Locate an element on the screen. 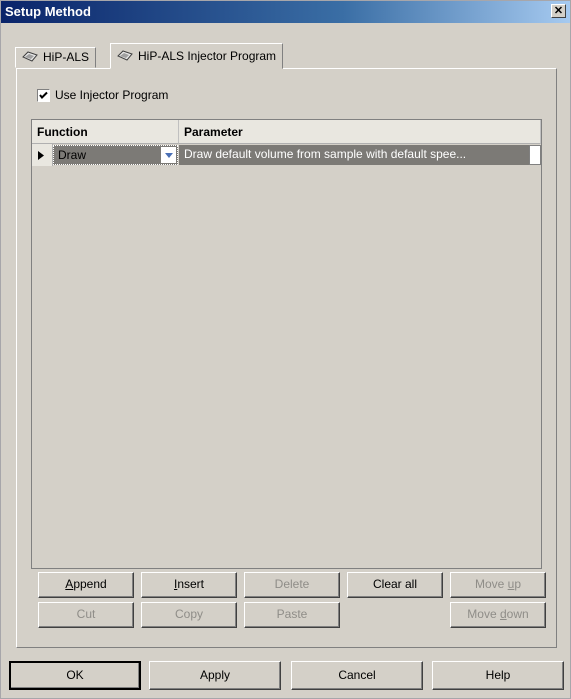 This screenshot has height=699, width=571. checkmark-icon is located at coordinates (43, 95).